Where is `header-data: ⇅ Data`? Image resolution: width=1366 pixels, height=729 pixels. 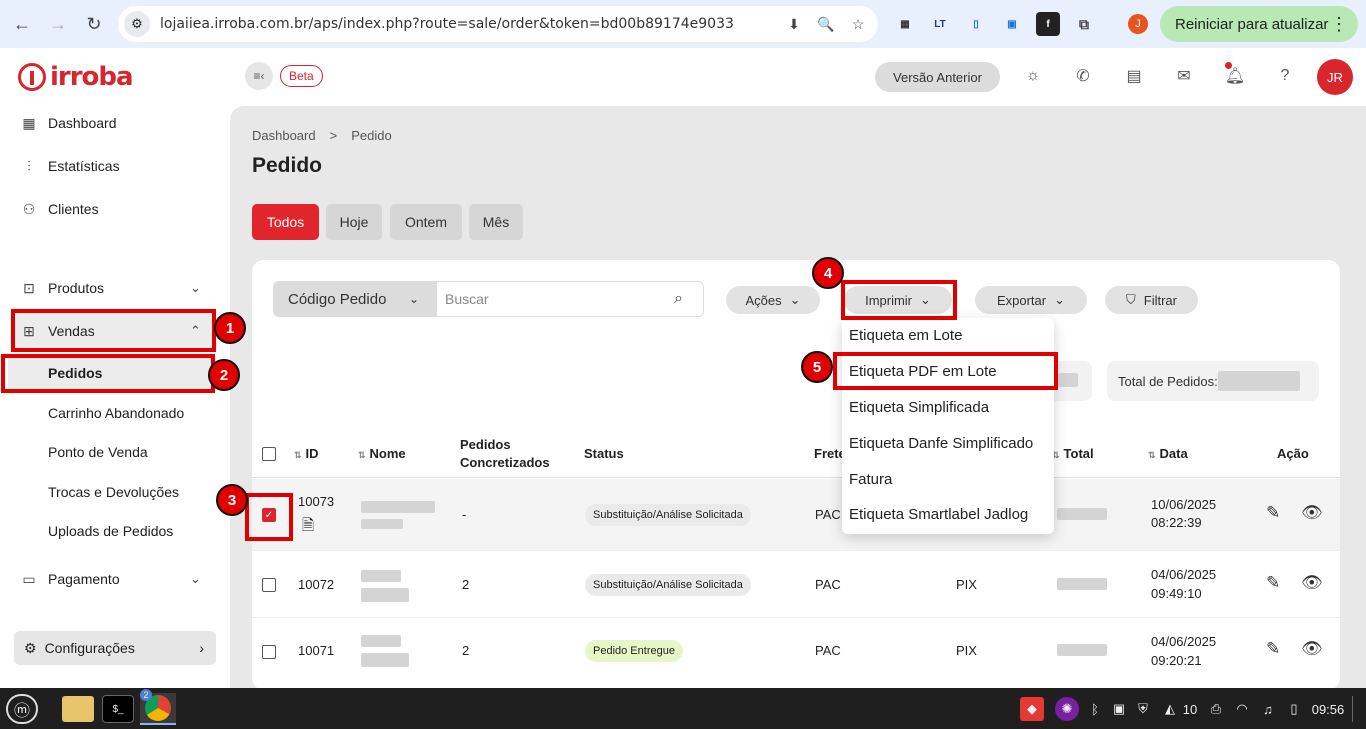
header-data: ⇅ Data is located at coordinates (1168, 454).